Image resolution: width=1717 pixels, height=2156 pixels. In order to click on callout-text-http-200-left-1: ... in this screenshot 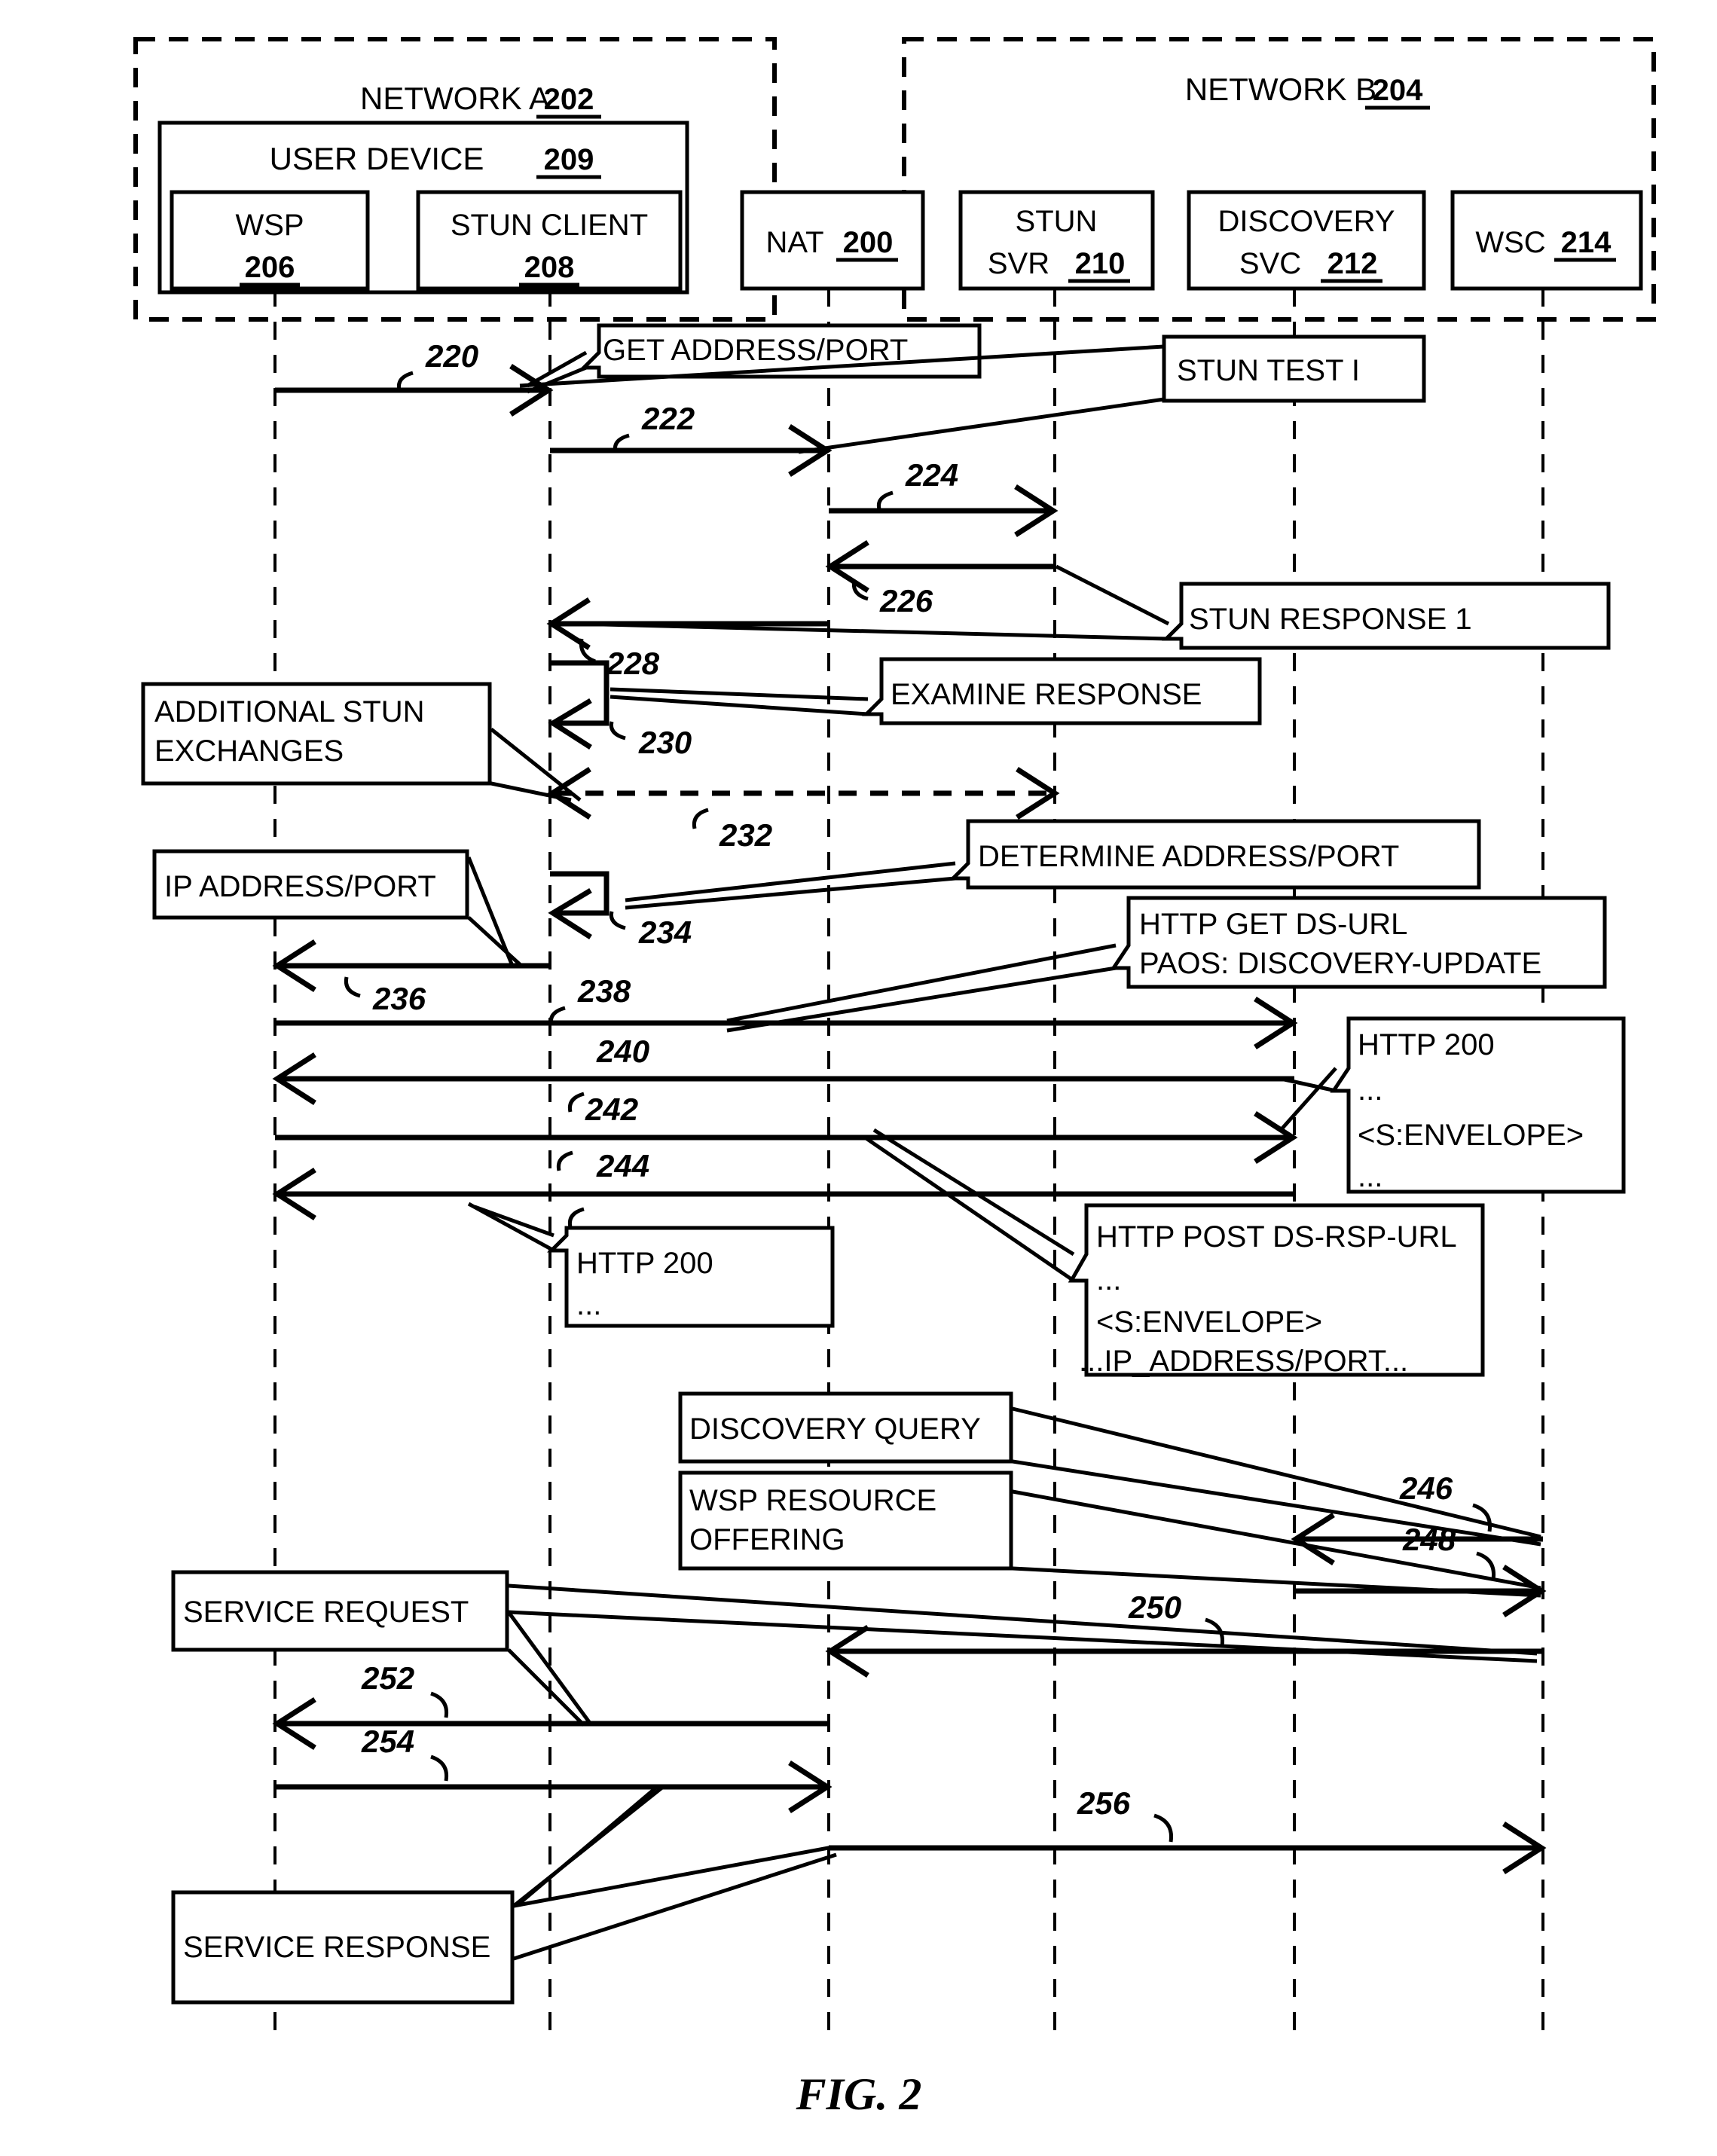, I will do `click(588, 1304)`.